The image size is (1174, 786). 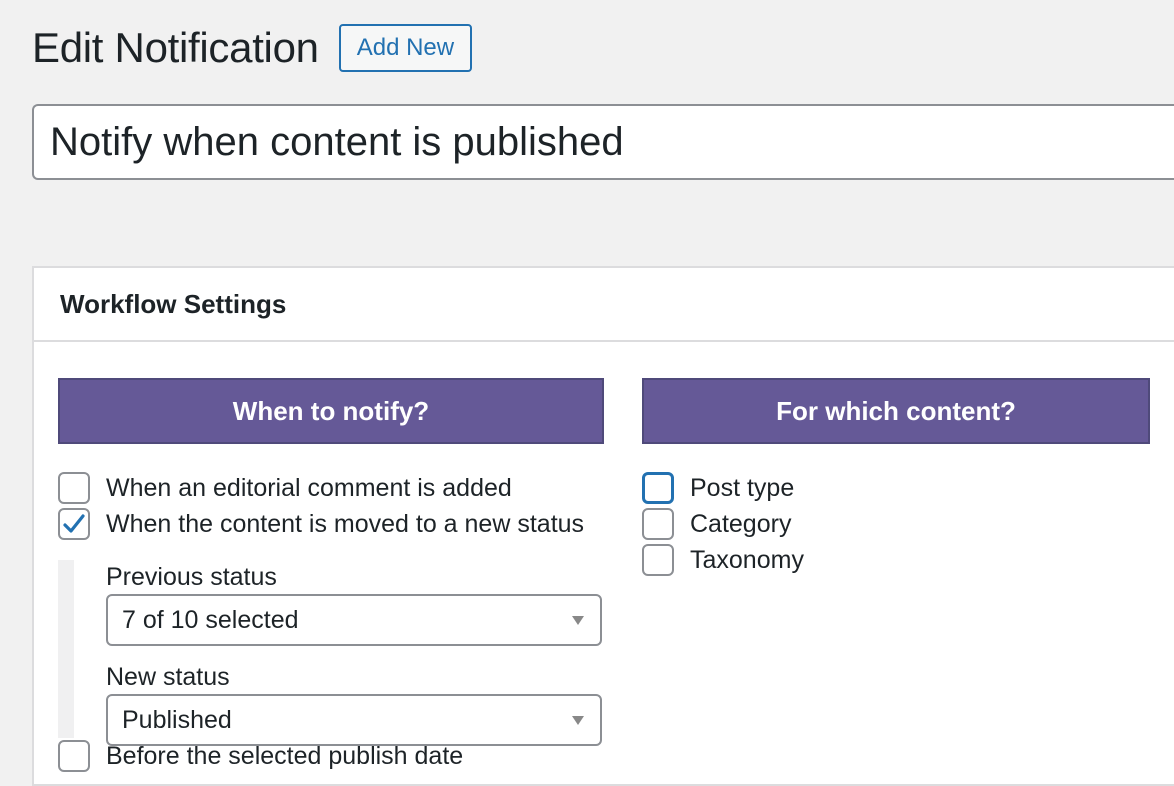 What do you see at coordinates (354, 720) in the screenshot?
I see `new-status-select: Published` at bounding box center [354, 720].